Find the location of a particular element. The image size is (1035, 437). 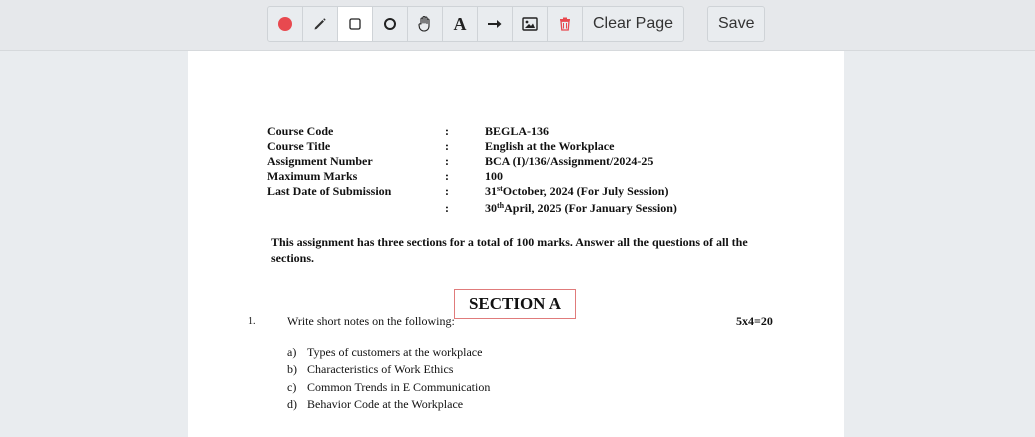

item-letter: b) is located at coordinates (292, 369).